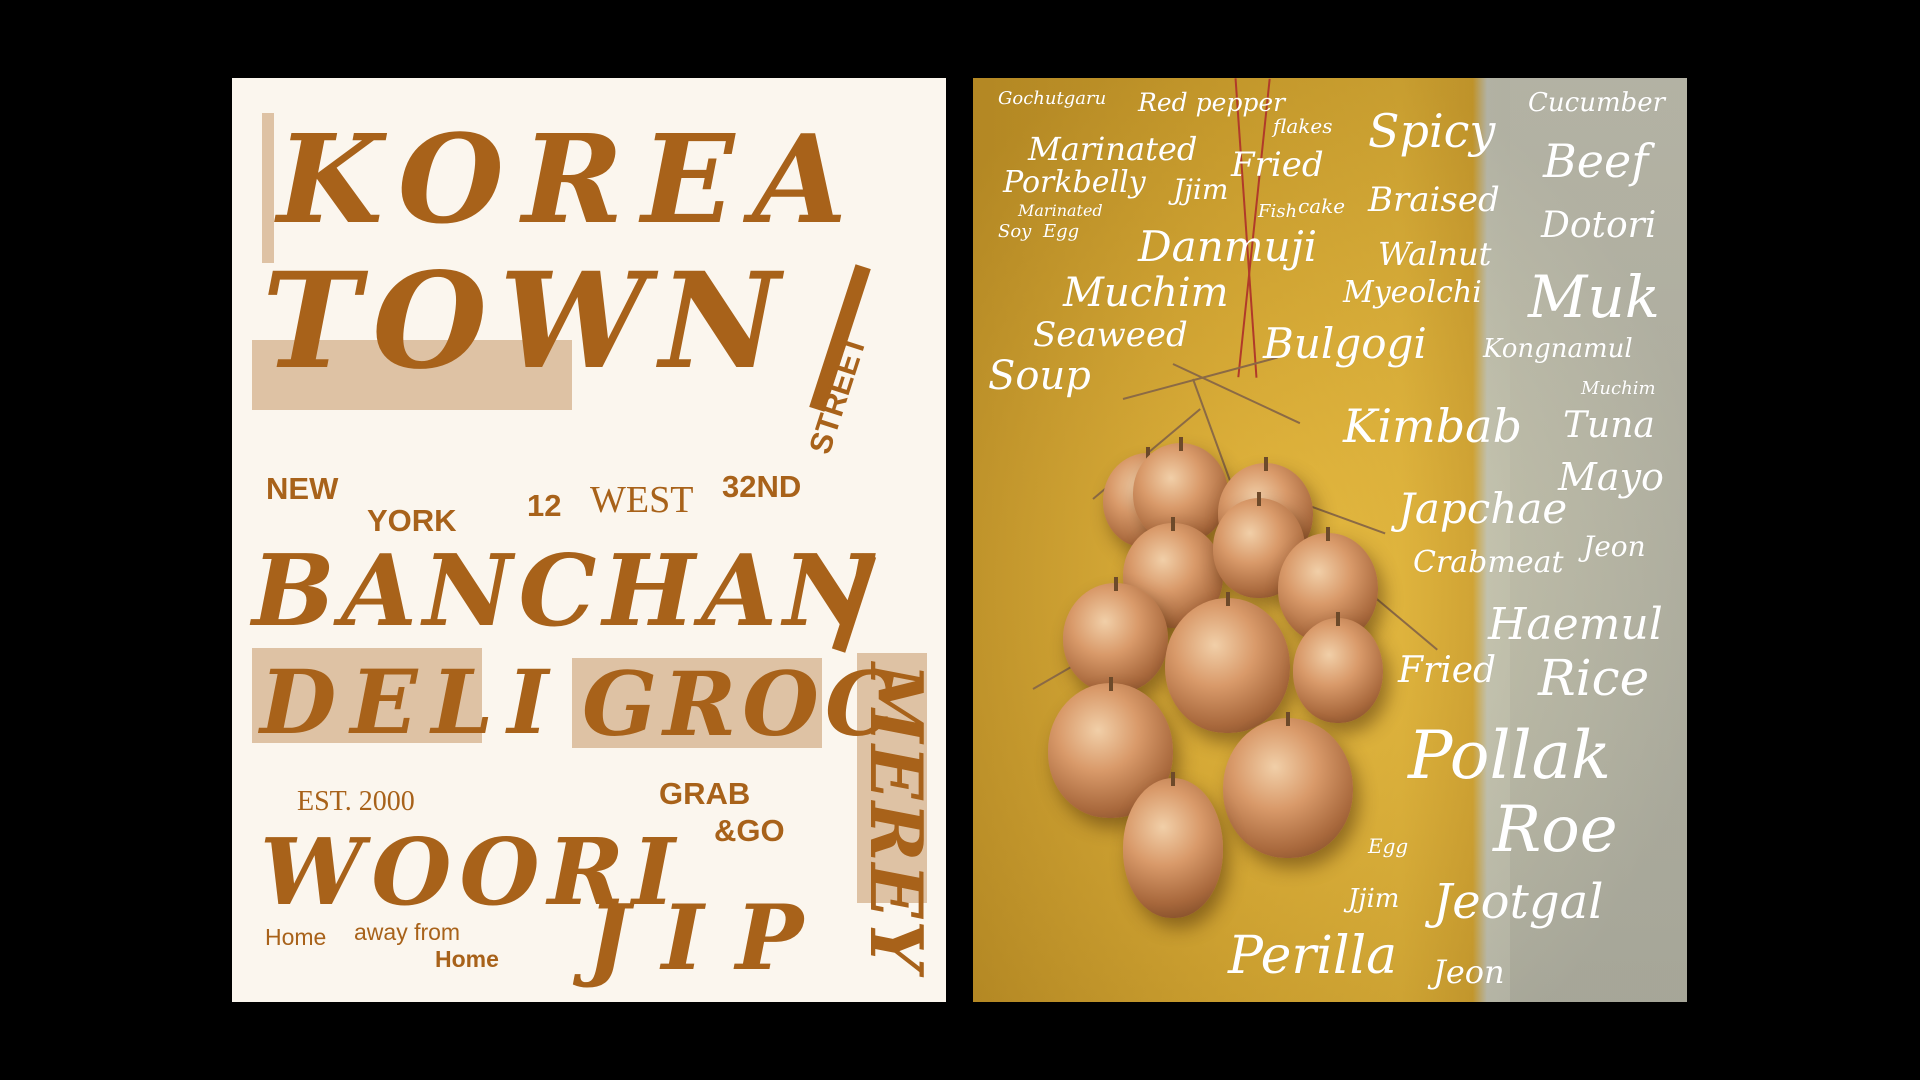 The height and width of the screenshot is (1080, 1920). Describe the element at coordinates (1469, 972) in the screenshot. I see `word-jeon-2: Jeon` at that location.